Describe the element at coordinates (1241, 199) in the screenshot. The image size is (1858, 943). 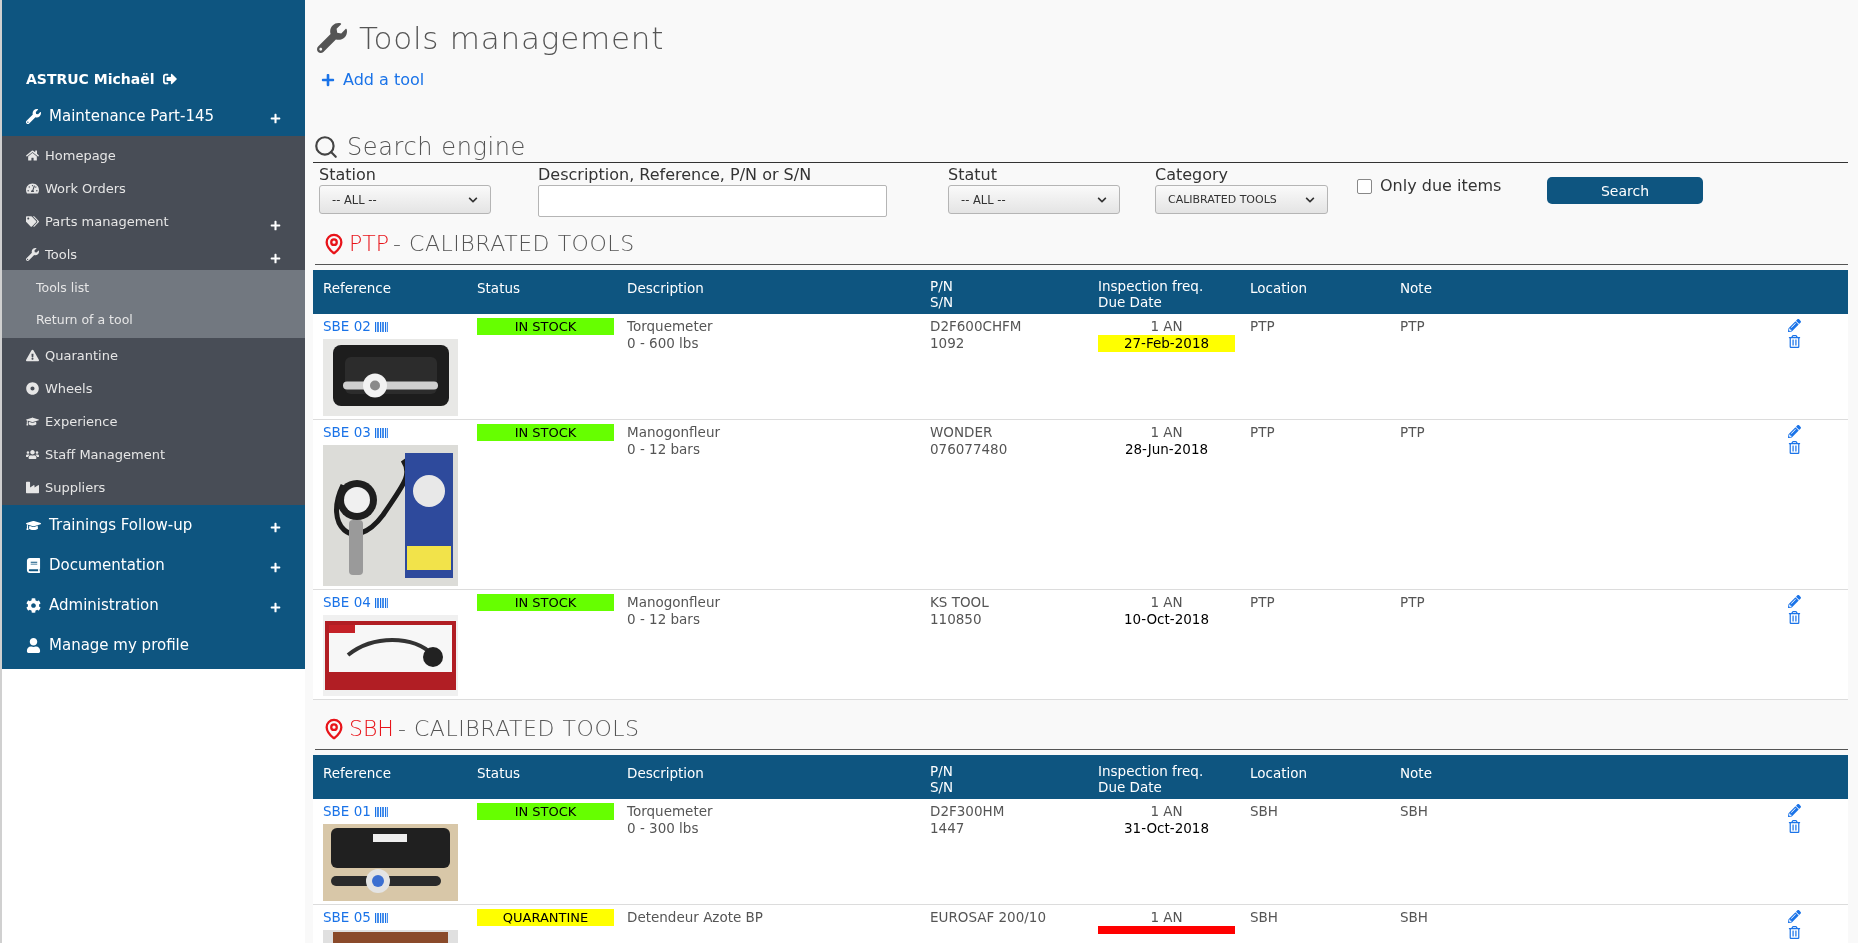
I see `select-dropdown: CALIBRATED TOOLS` at that location.